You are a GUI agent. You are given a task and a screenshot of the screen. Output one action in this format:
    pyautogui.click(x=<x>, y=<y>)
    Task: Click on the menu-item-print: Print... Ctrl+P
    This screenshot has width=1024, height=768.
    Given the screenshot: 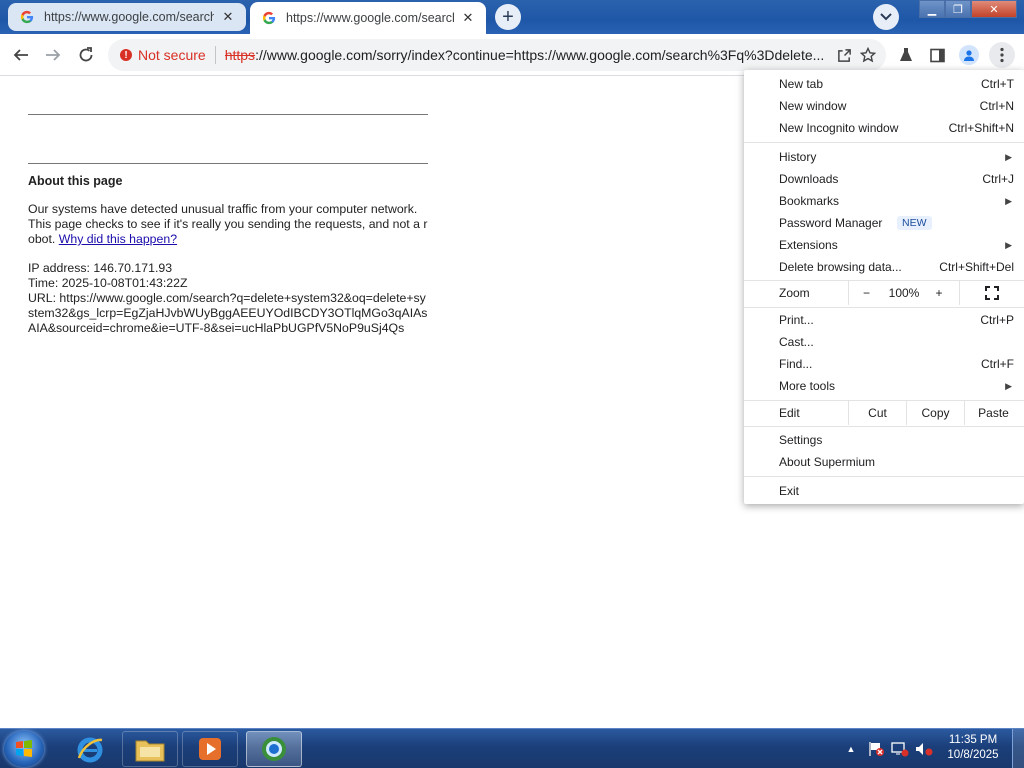 What is the action you would take?
    pyautogui.click(x=884, y=320)
    